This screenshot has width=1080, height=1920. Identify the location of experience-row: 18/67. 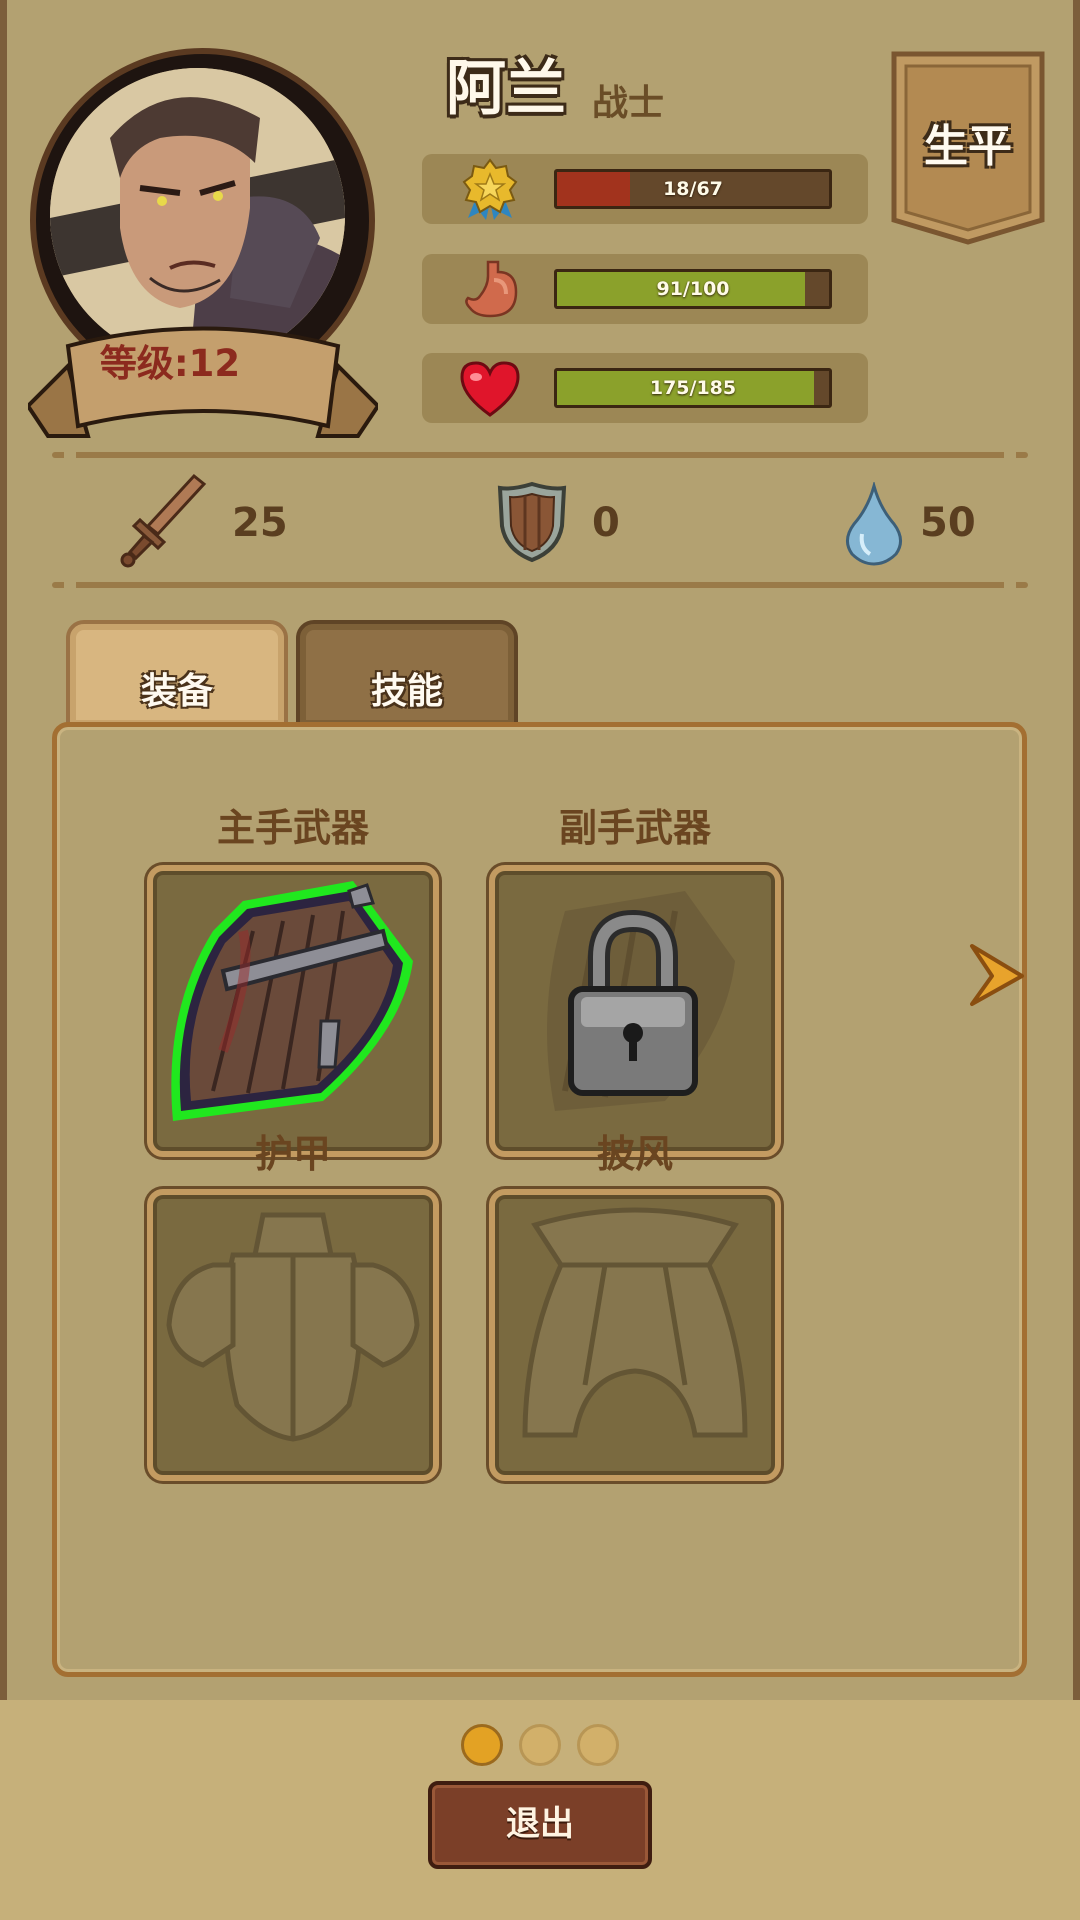
(645, 189).